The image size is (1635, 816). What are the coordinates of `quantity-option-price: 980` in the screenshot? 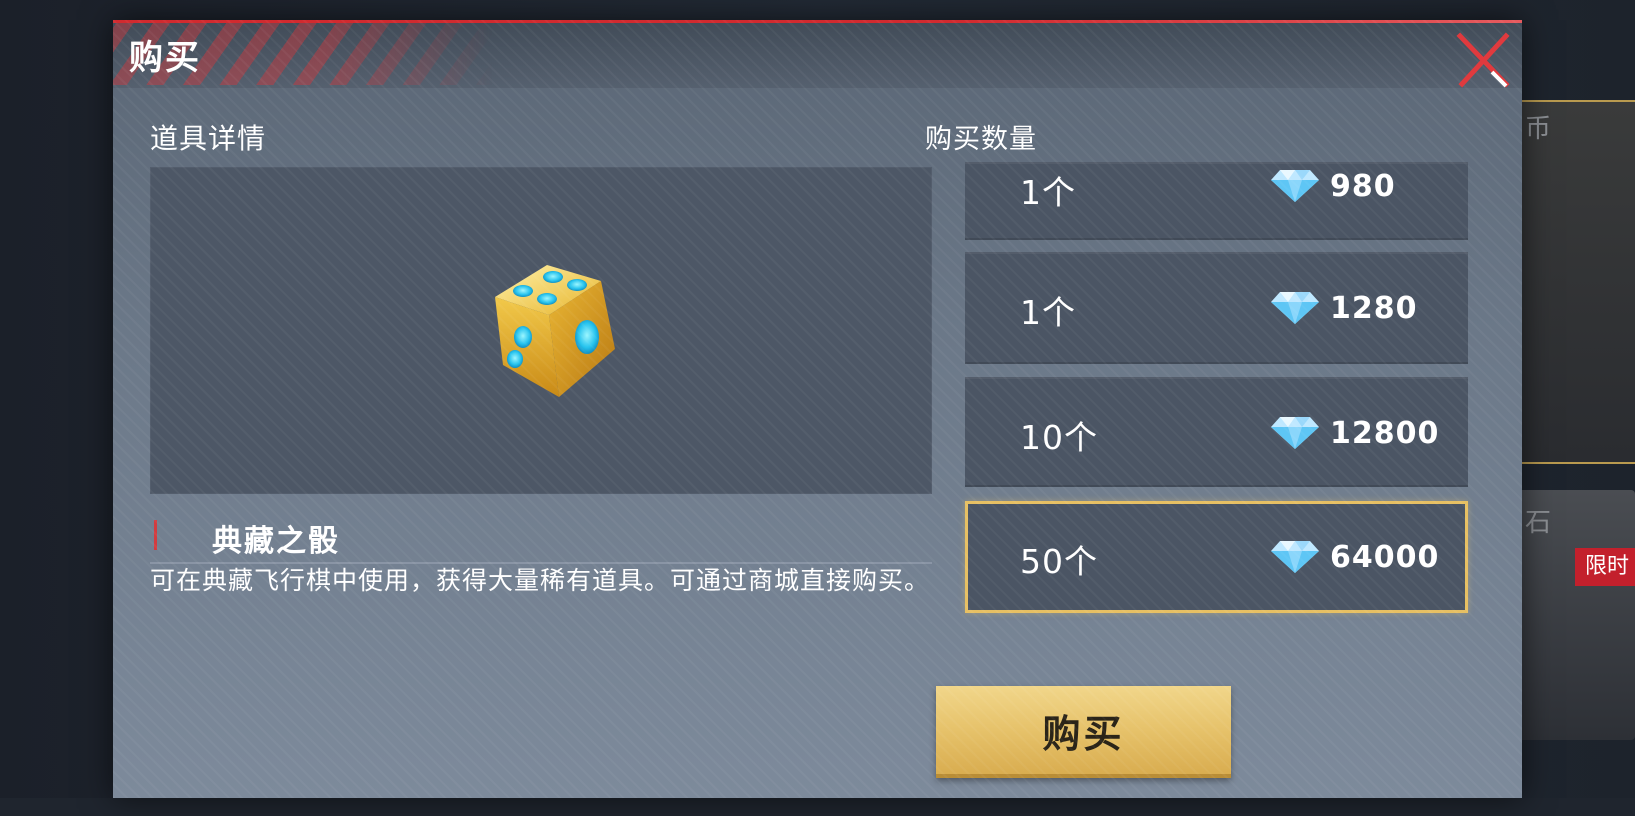 It's located at (1333, 186).